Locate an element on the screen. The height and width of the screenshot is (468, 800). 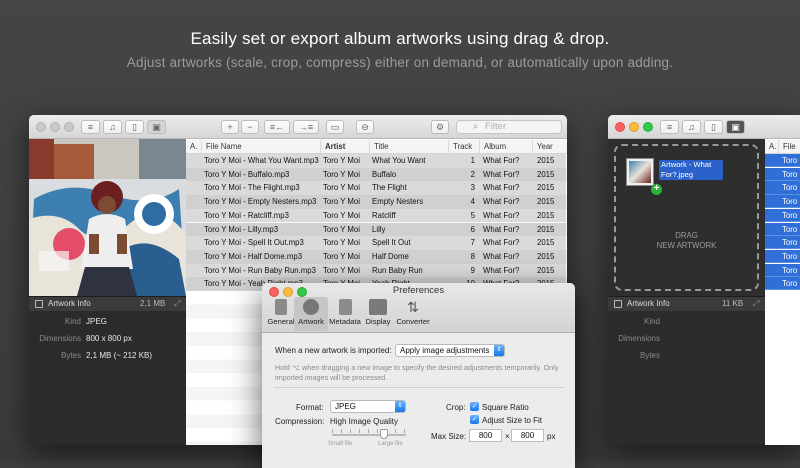
cell-file: Toro Y Moi - What You Want.mp3 is located at coordinates (261, 160).